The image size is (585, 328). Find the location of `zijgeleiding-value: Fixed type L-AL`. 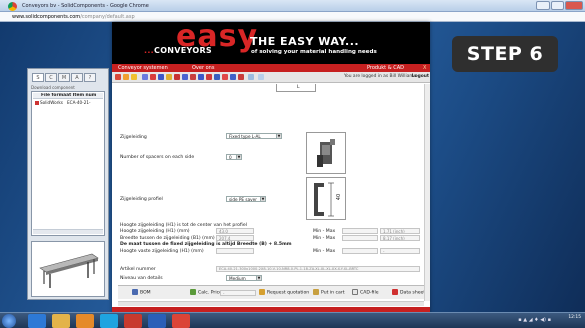

zijgeleiding-value: Fixed type L-AL is located at coordinates (245, 136).